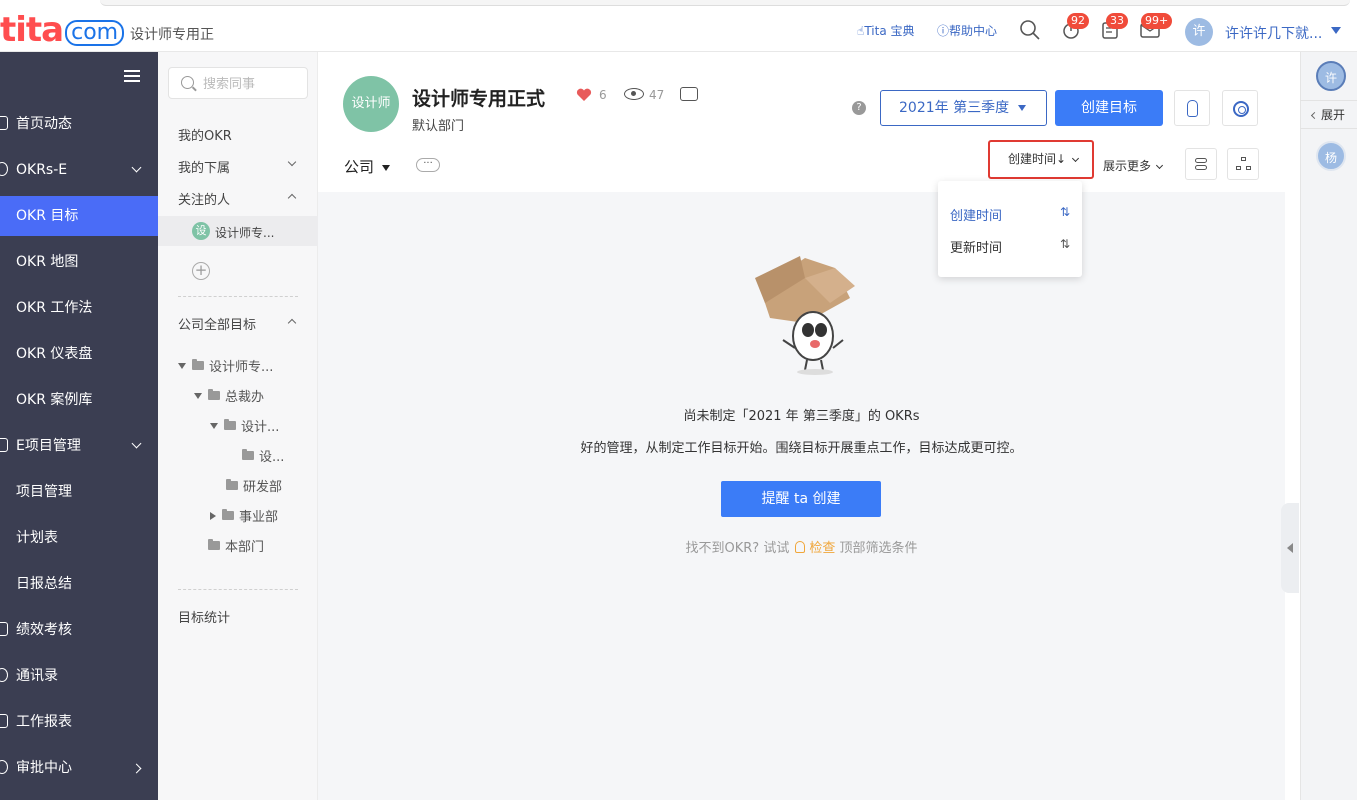  Describe the element at coordinates (79, 676) in the screenshot. I see `sidebar-item-contacts: 通讯录` at that location.